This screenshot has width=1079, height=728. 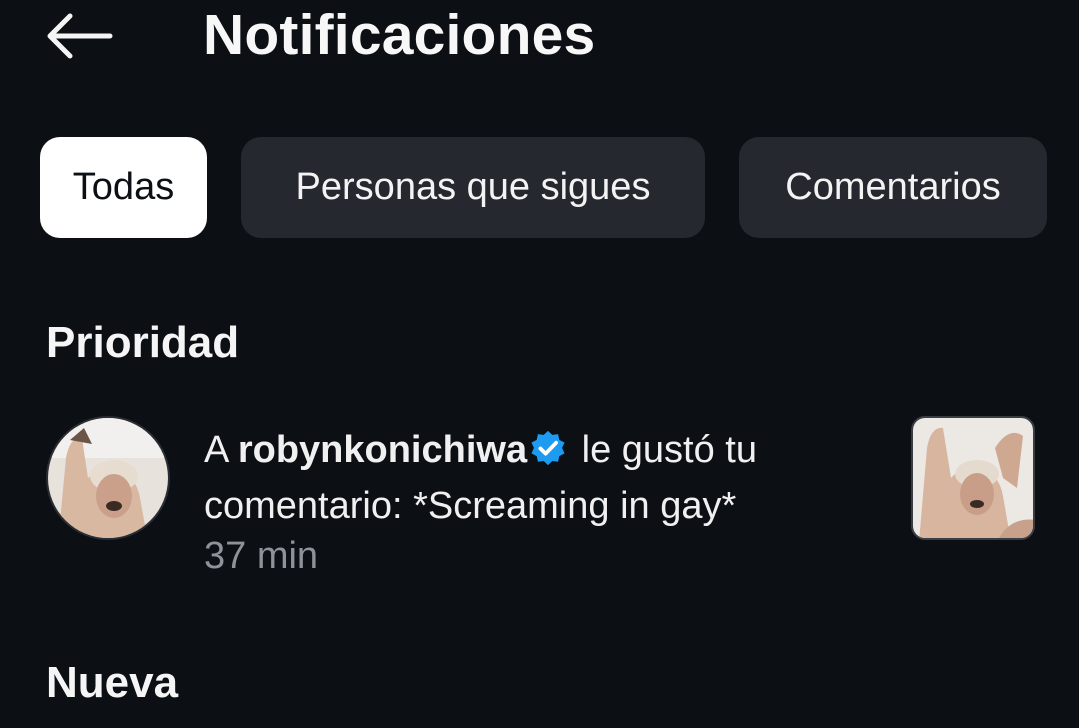 I want to click on tab-personas-que-sigues: Personas que sigues, so click(x=473, y=187).